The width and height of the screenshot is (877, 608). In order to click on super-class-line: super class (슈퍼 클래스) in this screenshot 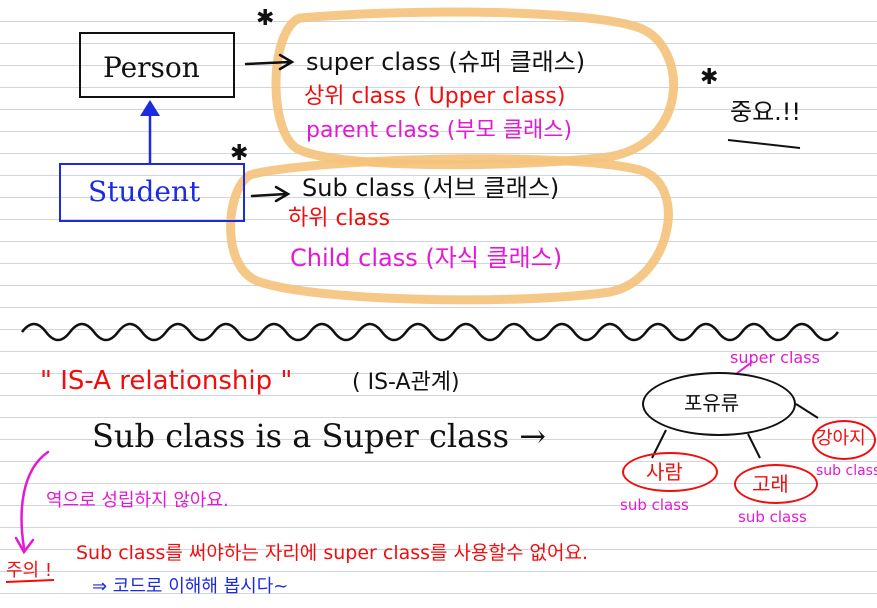, I will do `click(446, 62)`.